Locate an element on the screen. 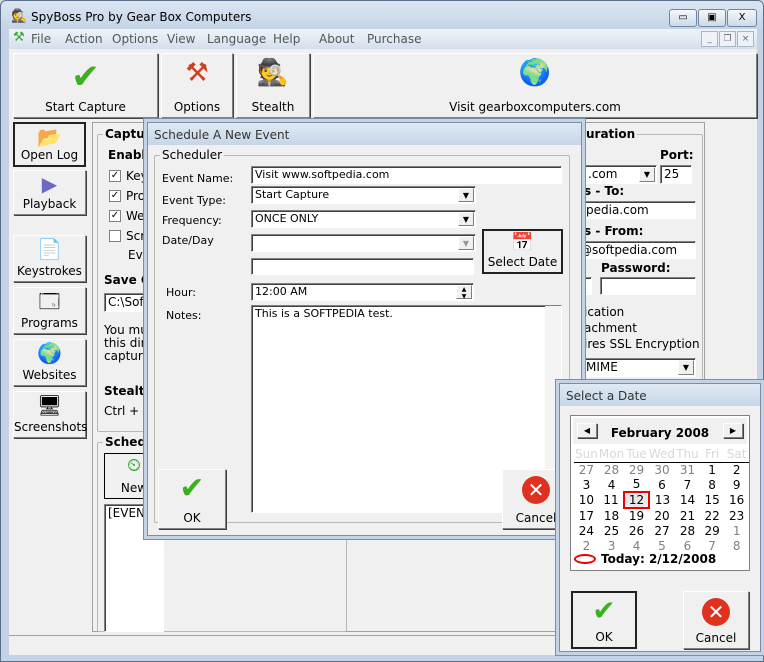  event-name-input: Visit www.softpedia.com is located at coordinates (406, 175).